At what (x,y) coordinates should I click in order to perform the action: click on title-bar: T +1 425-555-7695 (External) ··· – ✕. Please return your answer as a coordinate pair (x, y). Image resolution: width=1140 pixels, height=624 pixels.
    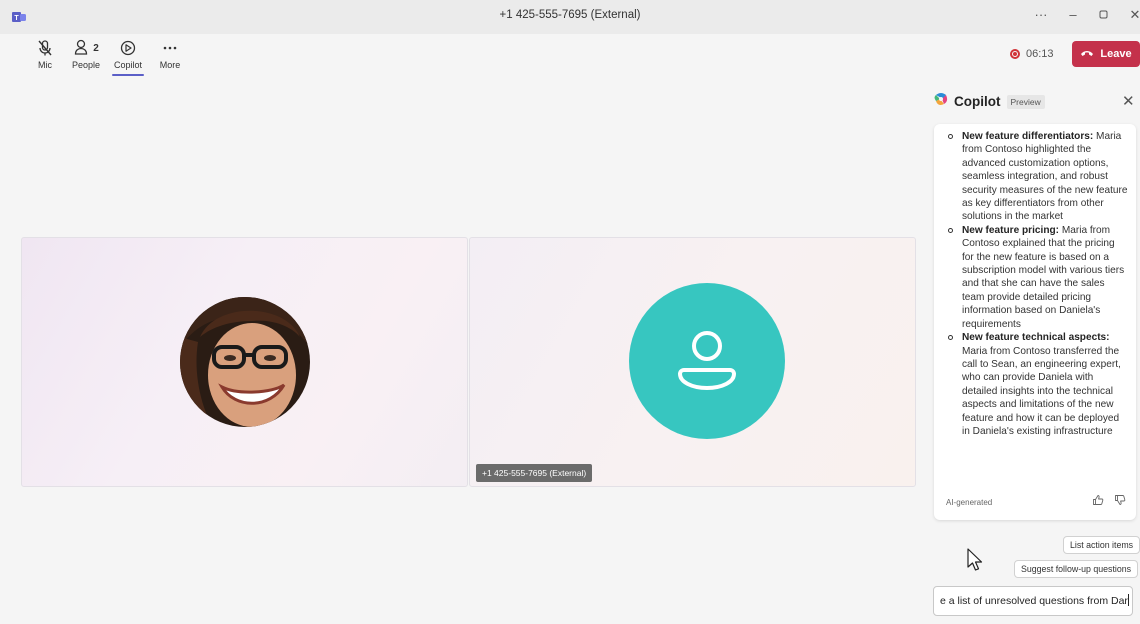
    Looking at the image, I should click on (570, 17).